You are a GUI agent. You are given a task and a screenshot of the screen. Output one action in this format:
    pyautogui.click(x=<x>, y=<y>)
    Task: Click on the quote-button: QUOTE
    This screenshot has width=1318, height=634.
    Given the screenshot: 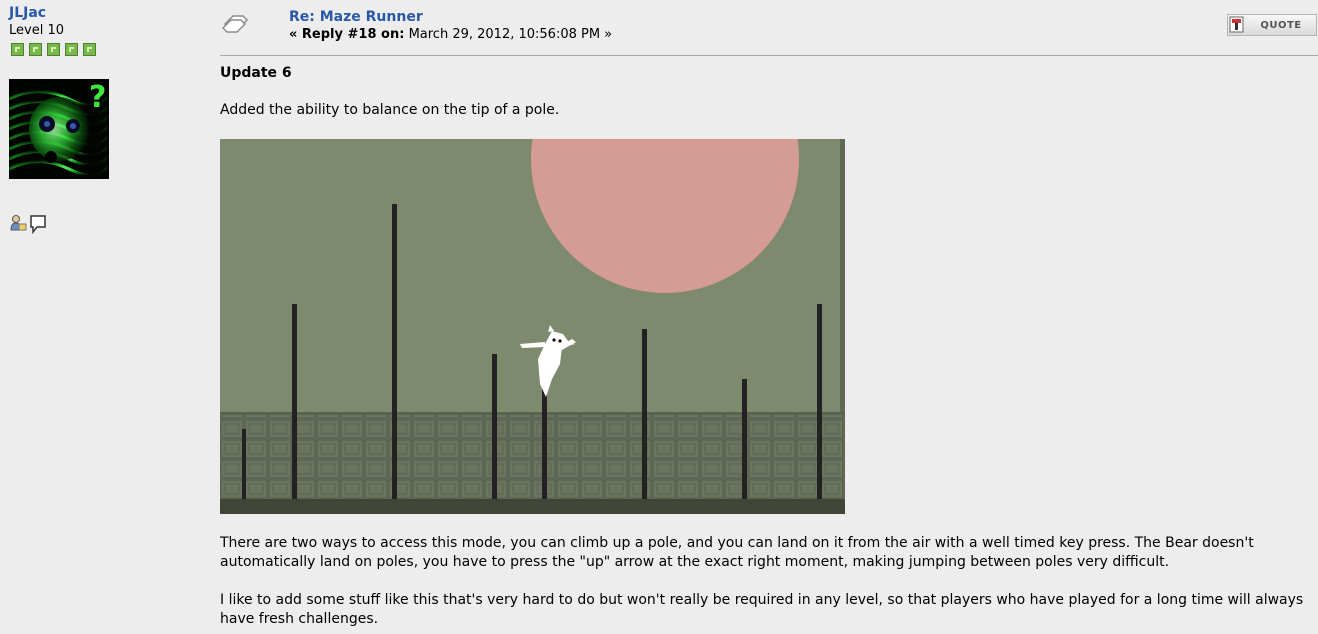 What is the action you would take?
    pyautogui.click(x=1272, y=25)
    